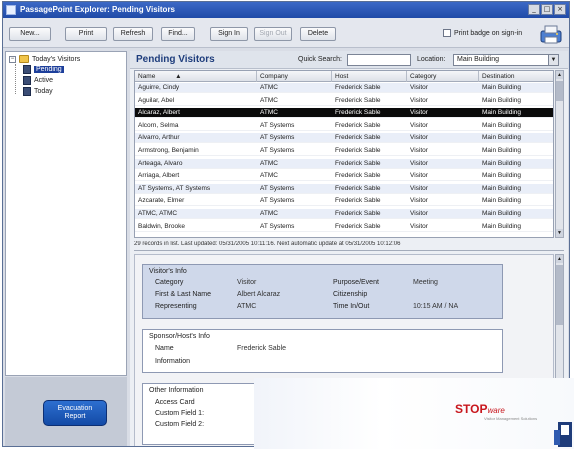 This screenshot has width=574, height=449. I want to click on column-header-company: Company, so click(294, 76).